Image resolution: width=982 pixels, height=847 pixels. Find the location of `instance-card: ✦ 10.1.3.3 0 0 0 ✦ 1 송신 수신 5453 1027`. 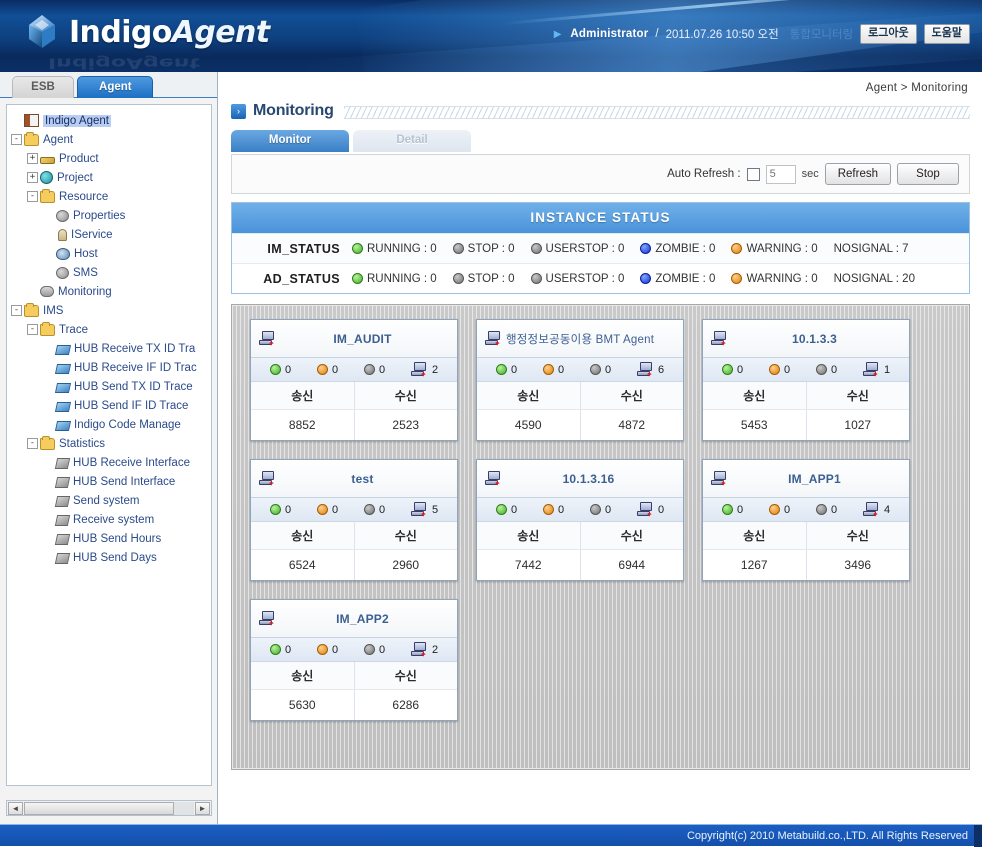

instance-card: ✦ 10.1.3.3 0 0 0 ✦ 1 송신 수신 5453 1027 is located at coordinates (806, 380).